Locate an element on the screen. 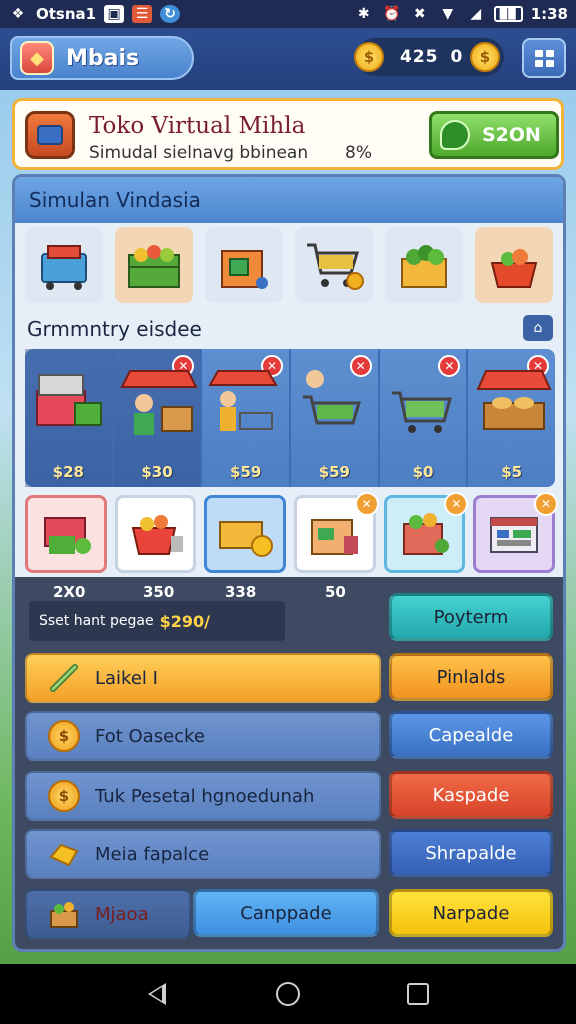  stall-price: $30 is located at coordinates (157, 472).